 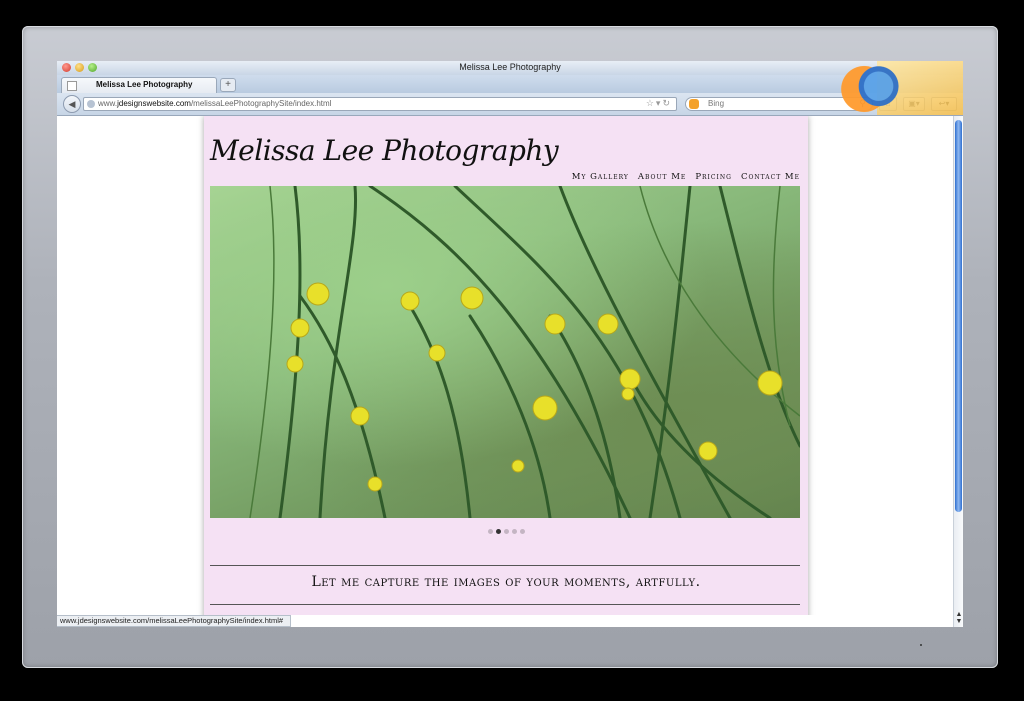 I want to click on address-bar-actions: ☆▾↻, so click(x=659, y=103).